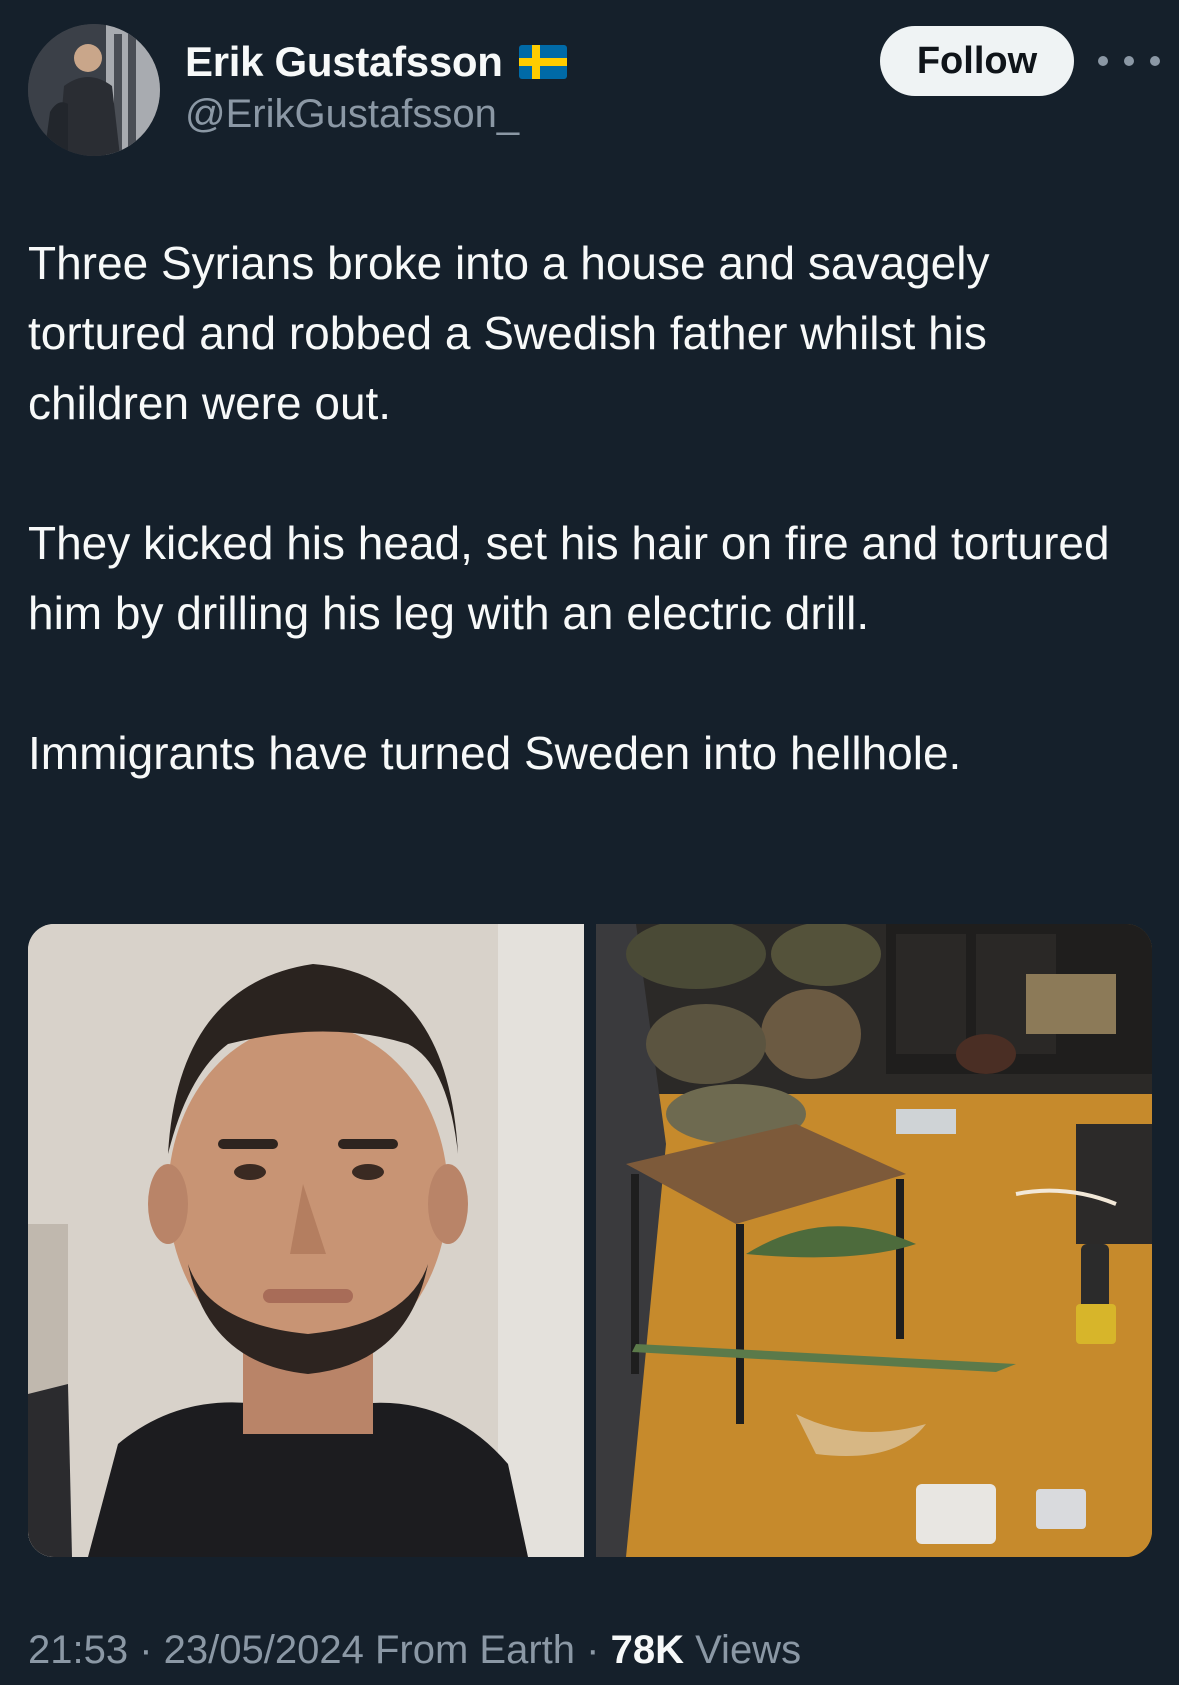 The image size is (1179, 1685). I want to click on tweet-date: 23/05/2024, so click(264, 1650).